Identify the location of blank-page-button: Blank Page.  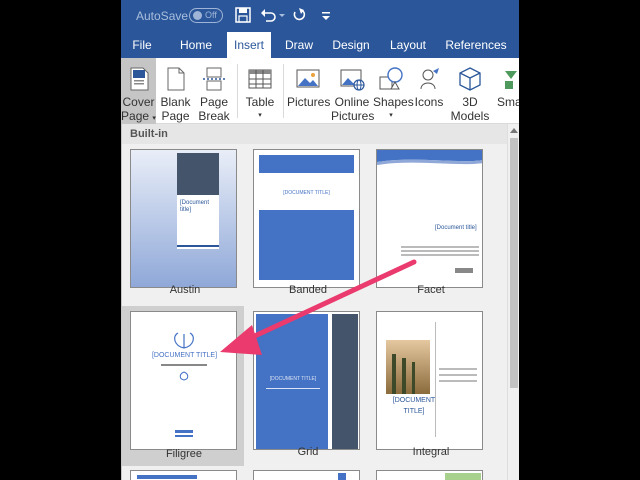
(175, 91).